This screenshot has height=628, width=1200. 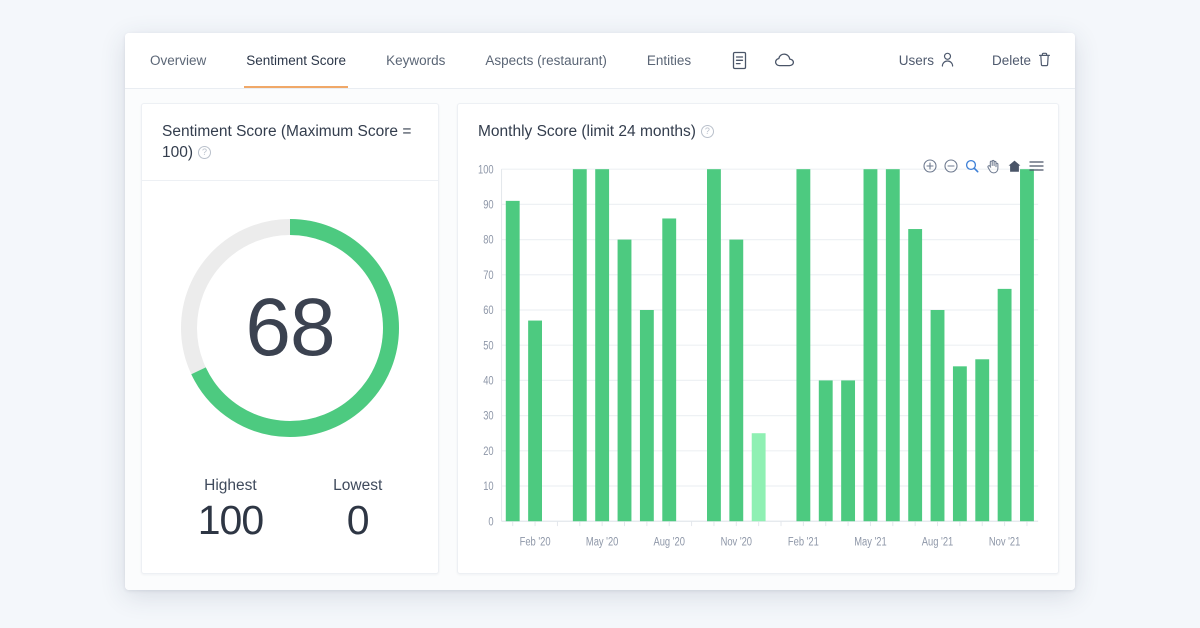 I want to click on zoom-out-icon, so click(x=951, y=166).